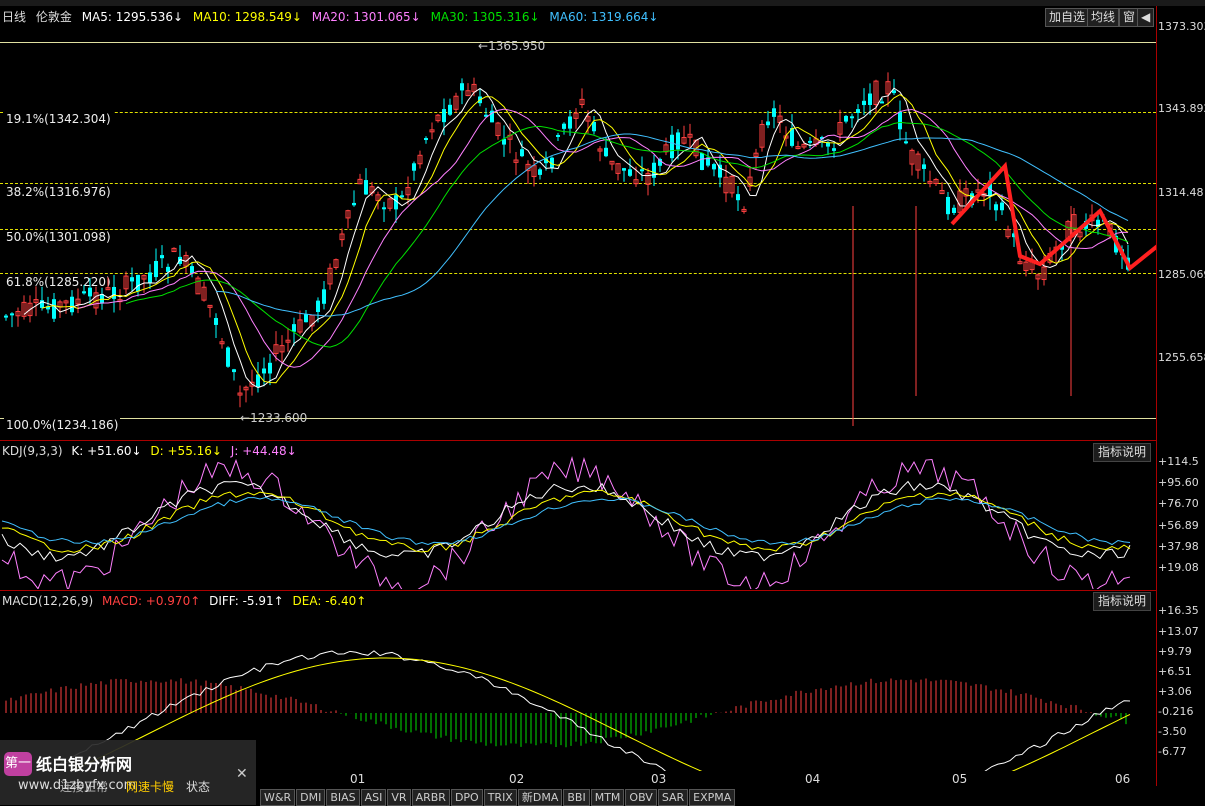 This screenshot has width=1205, height=806. Describe the element at coordinates (1181, 192) in the screenshot. I see `price-tick: 1314.48` at that location.